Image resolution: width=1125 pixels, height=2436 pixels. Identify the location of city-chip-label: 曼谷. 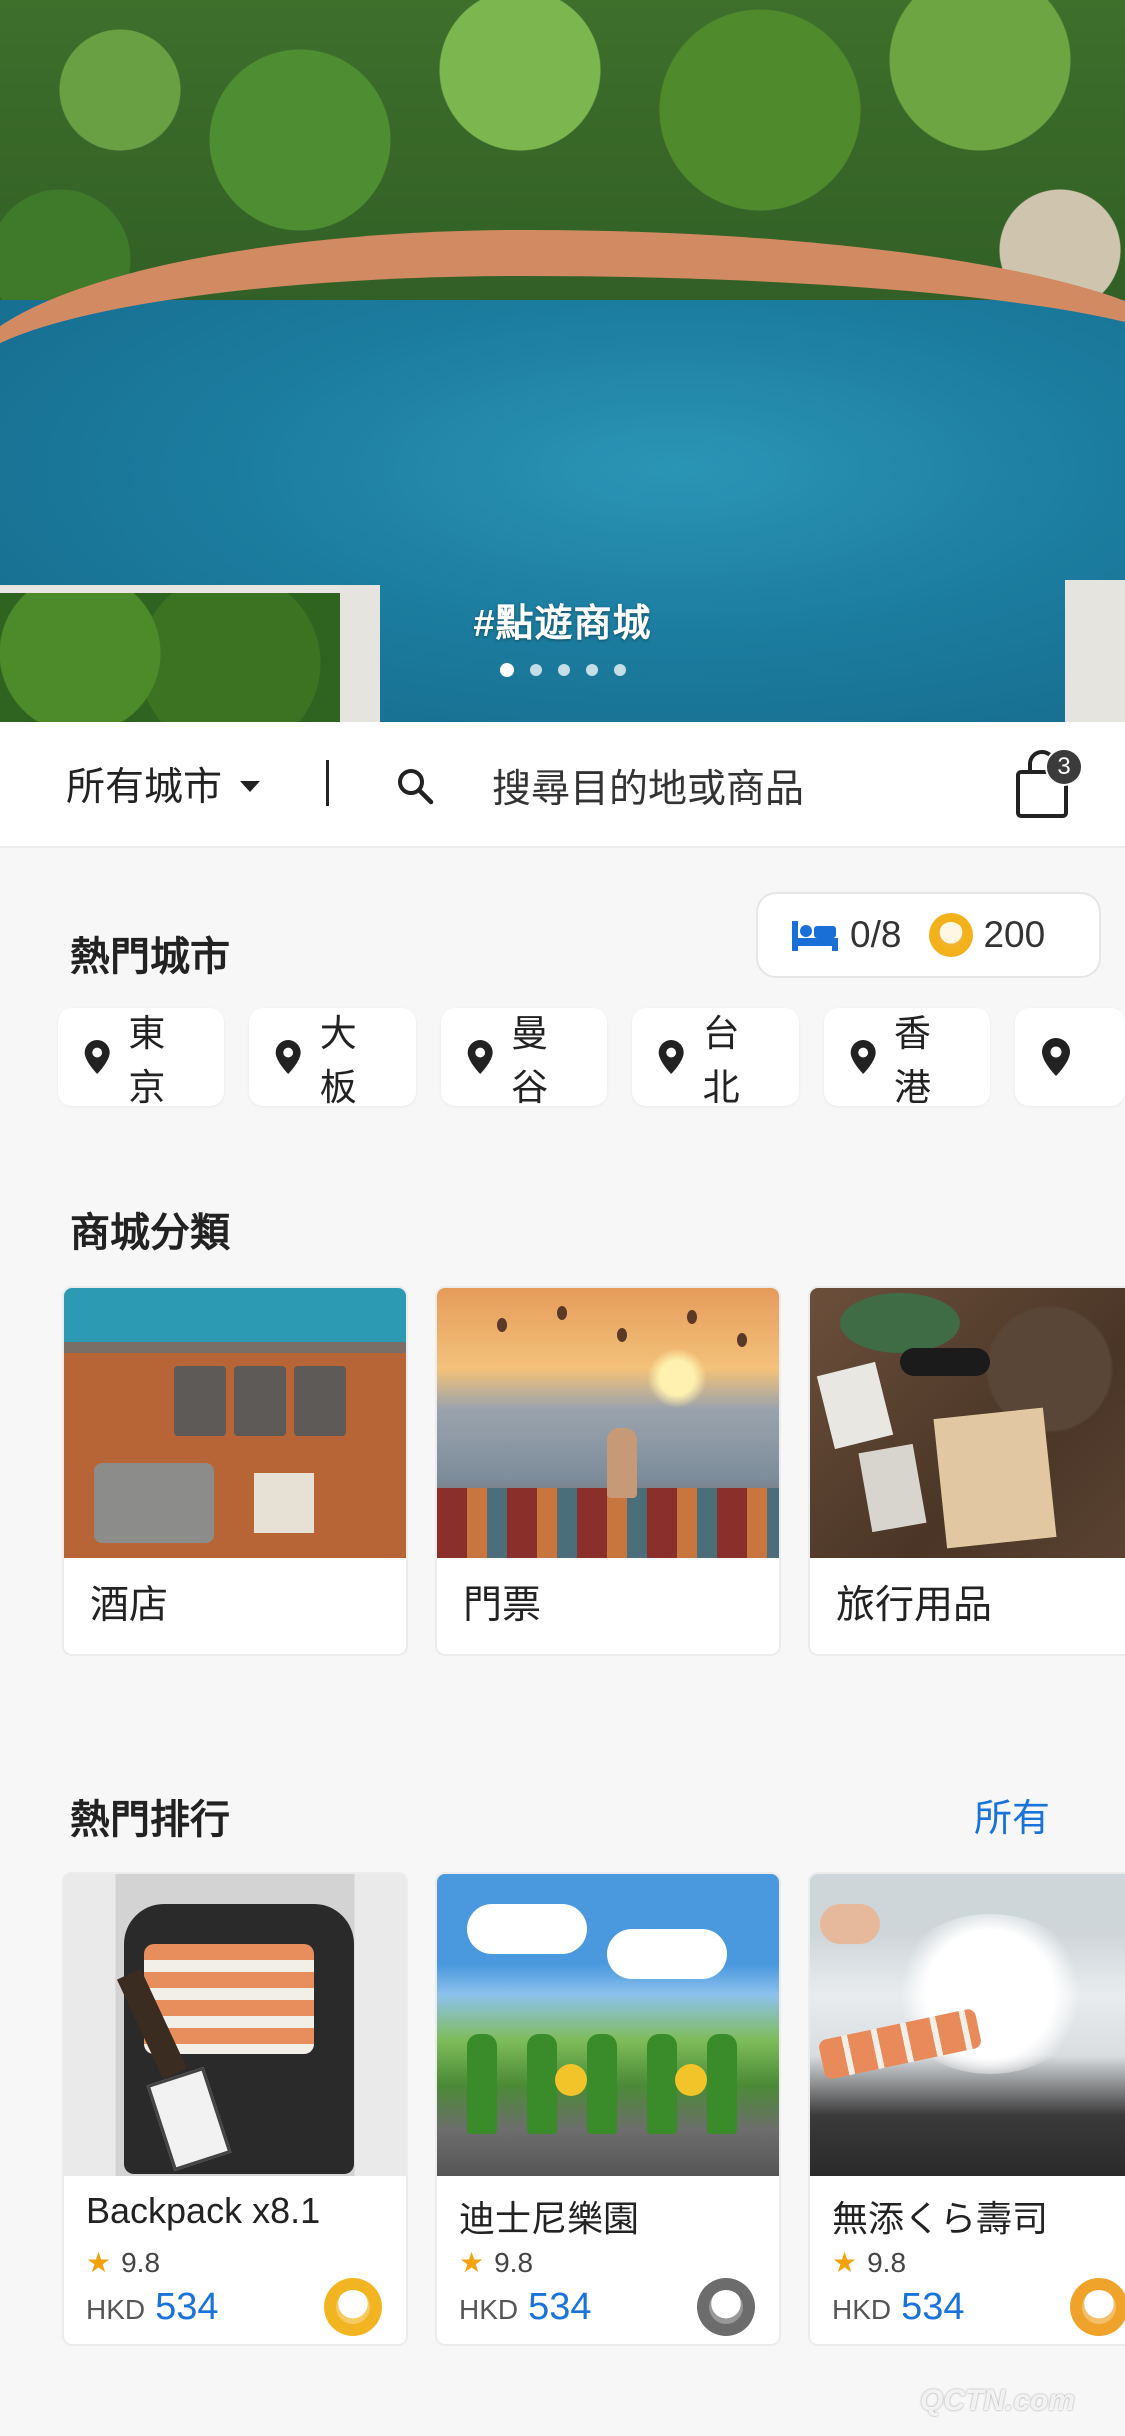
(530, 1060).